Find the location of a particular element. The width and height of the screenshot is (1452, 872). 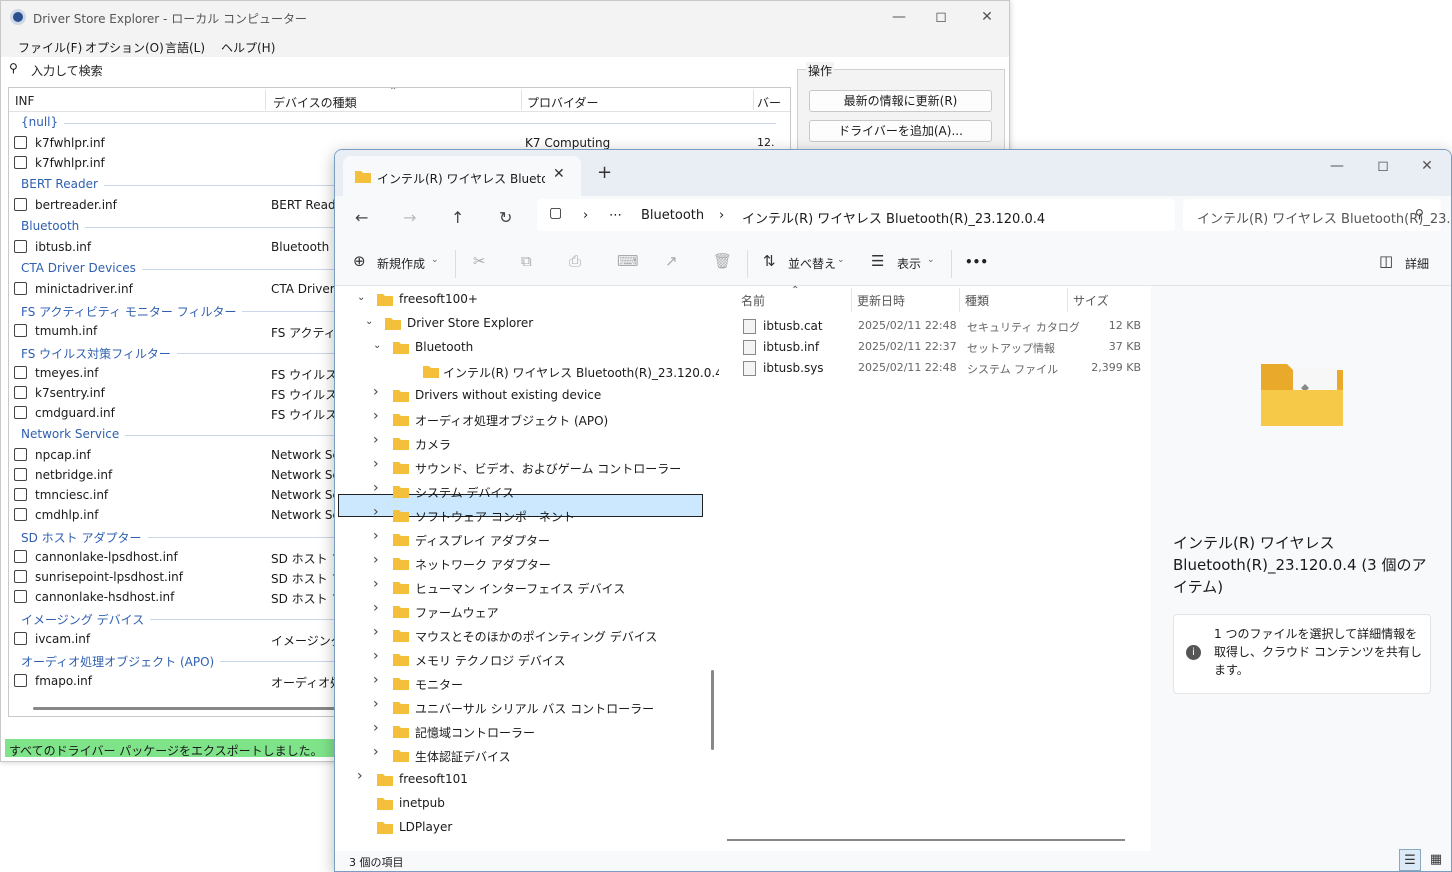

tree-item: › カメラ is located at coordinates (546, 443).